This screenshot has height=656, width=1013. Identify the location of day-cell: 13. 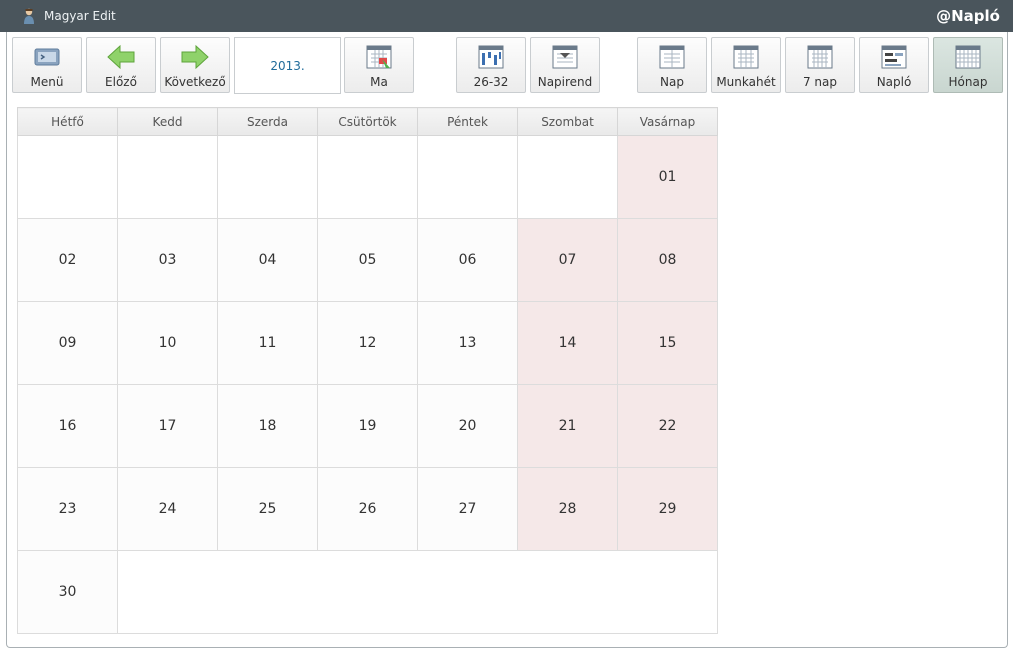
(467, 343).